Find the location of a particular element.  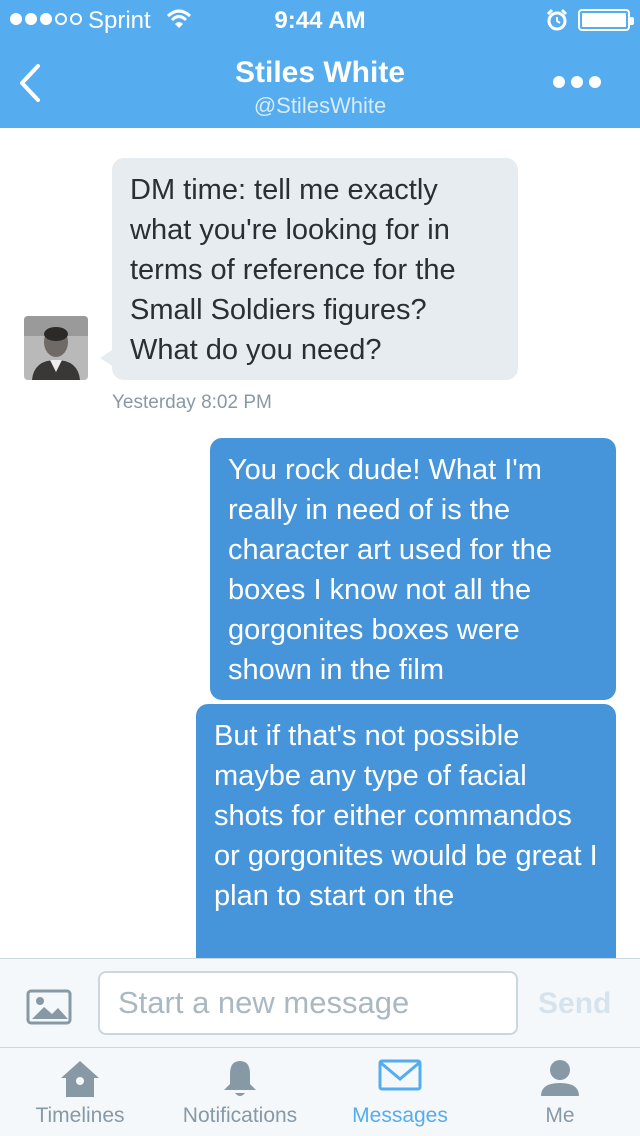

conversation-title: Stiles White is located at coordinates (320, 72).